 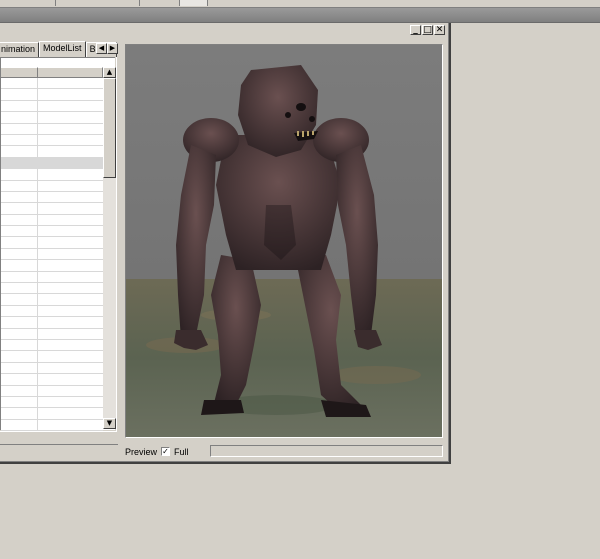 I want to click on list-header, so click(x=52, y=72).